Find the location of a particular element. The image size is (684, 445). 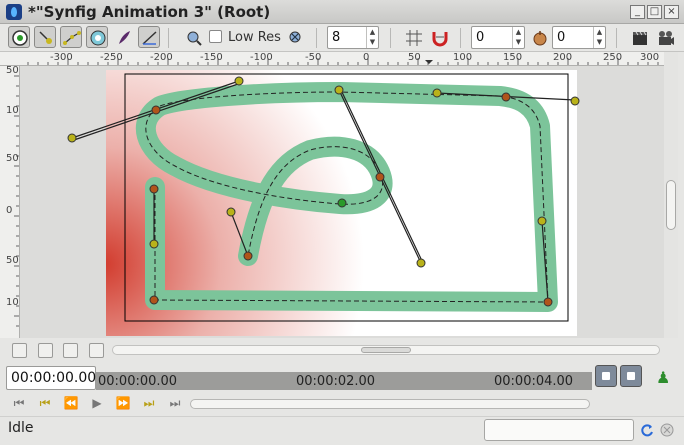

zoom-options-button is located at coordinates (193, 37).